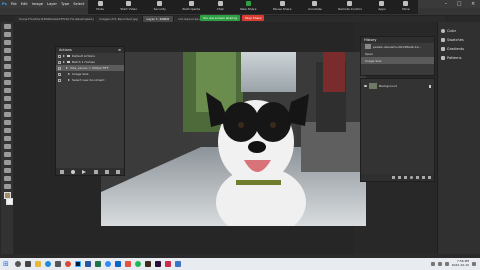  I want to click on eye-icon, so click(365, 86).